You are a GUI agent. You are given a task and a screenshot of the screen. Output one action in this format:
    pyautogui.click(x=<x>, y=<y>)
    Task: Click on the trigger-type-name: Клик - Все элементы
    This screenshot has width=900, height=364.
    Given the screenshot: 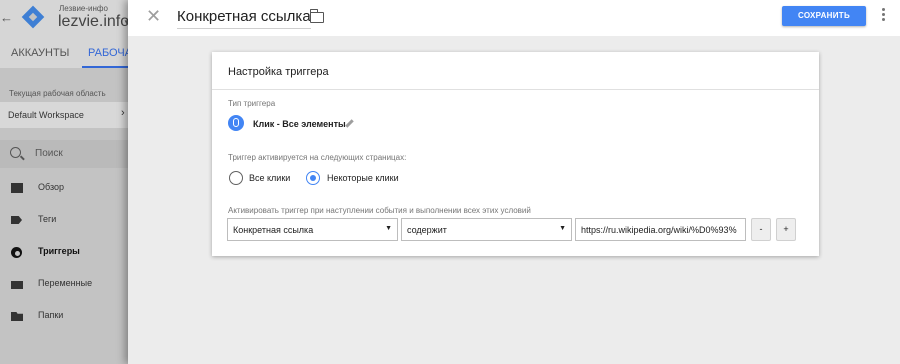 What is the action you would take?
    pyautogui.click(x=299, y=124)
    